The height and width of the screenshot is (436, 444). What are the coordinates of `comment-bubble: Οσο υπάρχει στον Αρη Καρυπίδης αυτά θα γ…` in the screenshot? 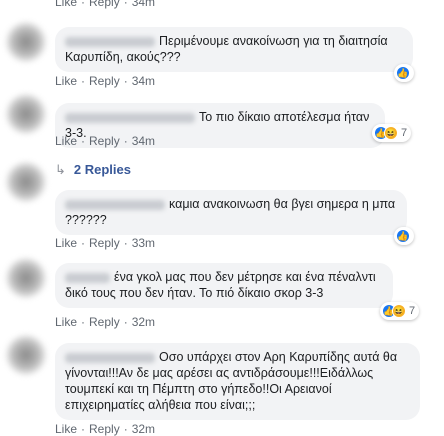 It's located at (237, 381).